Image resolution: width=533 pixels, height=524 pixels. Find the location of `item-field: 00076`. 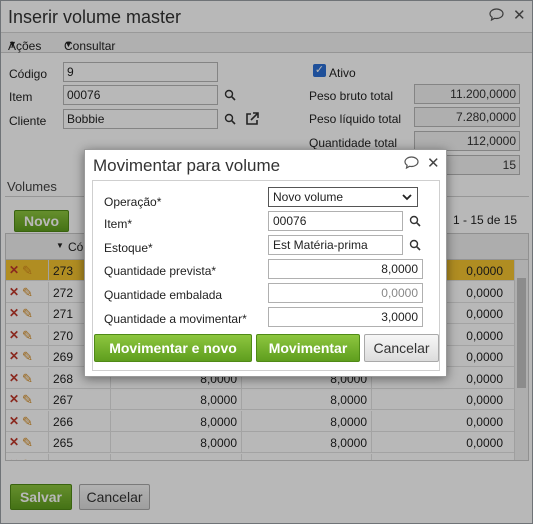

item-field: 00076 is located at coordinates (335, 221).